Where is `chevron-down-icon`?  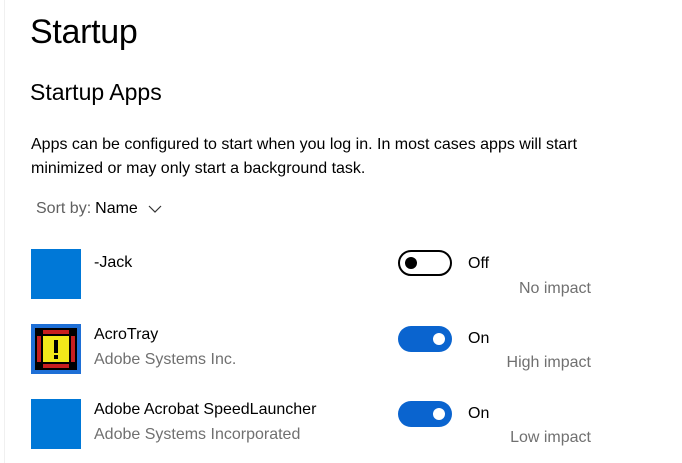 chevron-down-icon is located at coordinates (155, 209).